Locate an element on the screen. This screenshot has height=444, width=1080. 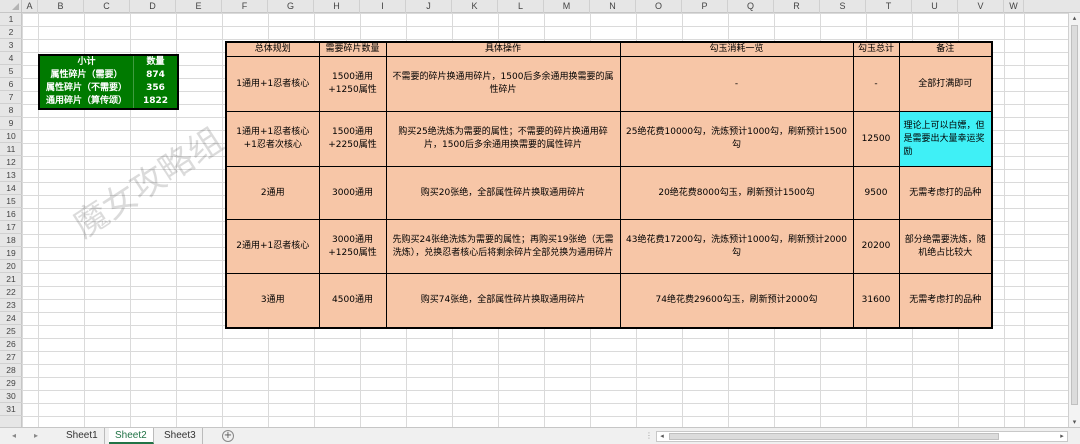
row-header: 17 is located at coordinates (11, 227).